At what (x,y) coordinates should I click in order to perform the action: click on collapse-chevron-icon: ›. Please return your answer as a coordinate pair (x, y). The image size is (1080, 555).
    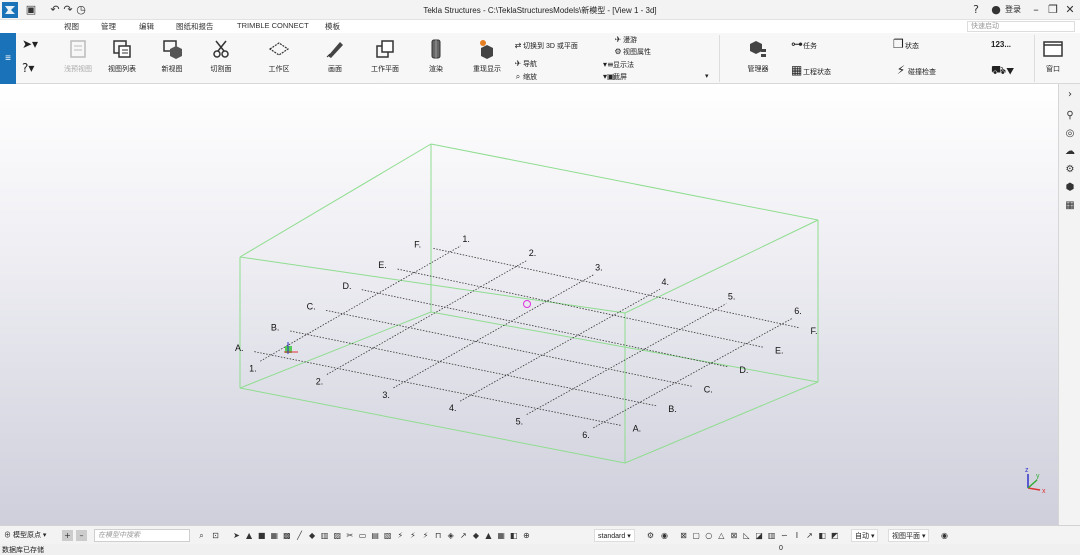
    Looking at the image, I should click on (1070, 95).